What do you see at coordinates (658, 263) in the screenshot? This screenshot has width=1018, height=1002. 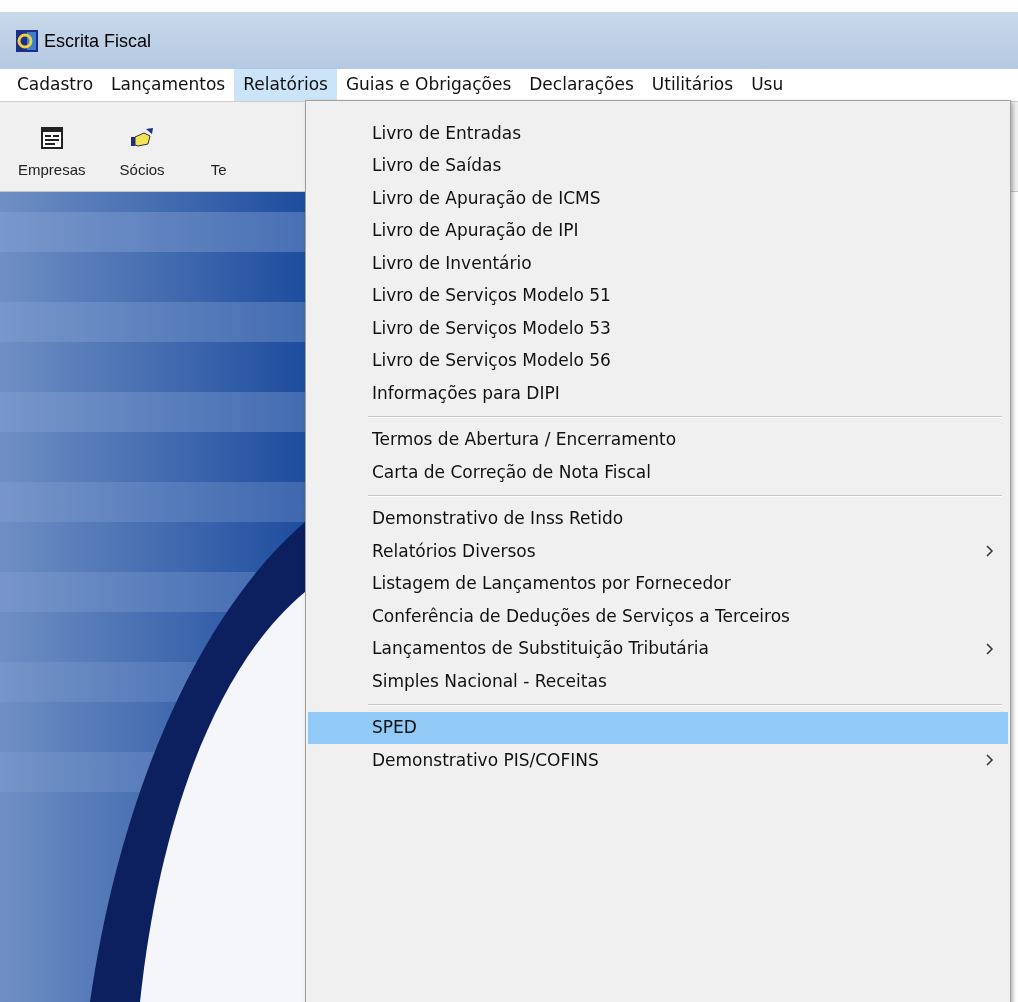 I see `menu-option: Livro de Inventário` at bounding box center [658, 263].